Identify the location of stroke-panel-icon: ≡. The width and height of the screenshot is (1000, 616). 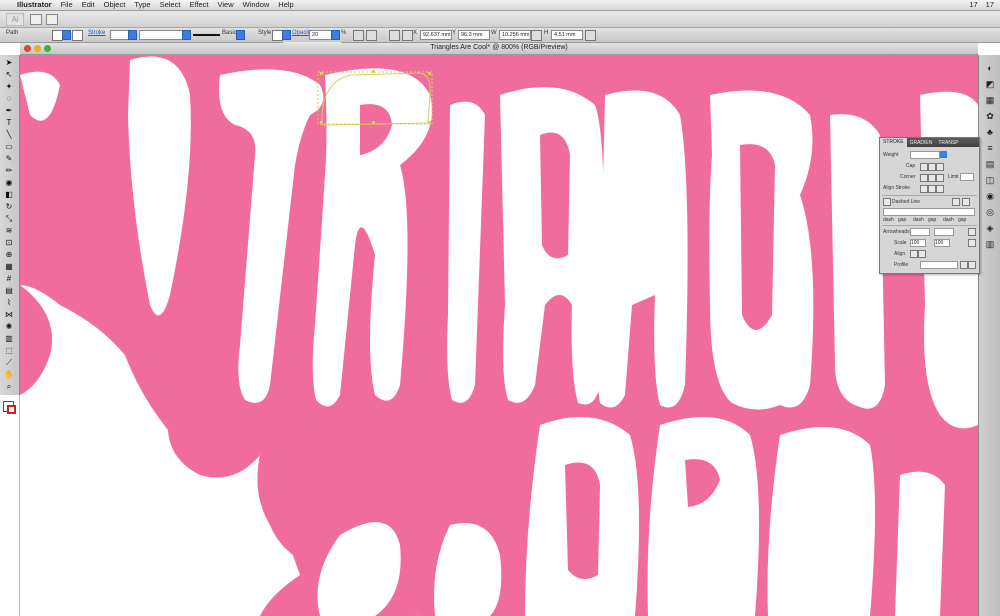
(990, 148).